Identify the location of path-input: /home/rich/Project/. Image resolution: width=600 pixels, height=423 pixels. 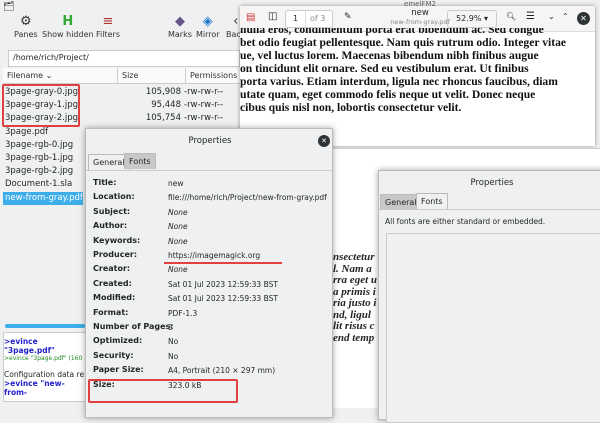
(124, 58).